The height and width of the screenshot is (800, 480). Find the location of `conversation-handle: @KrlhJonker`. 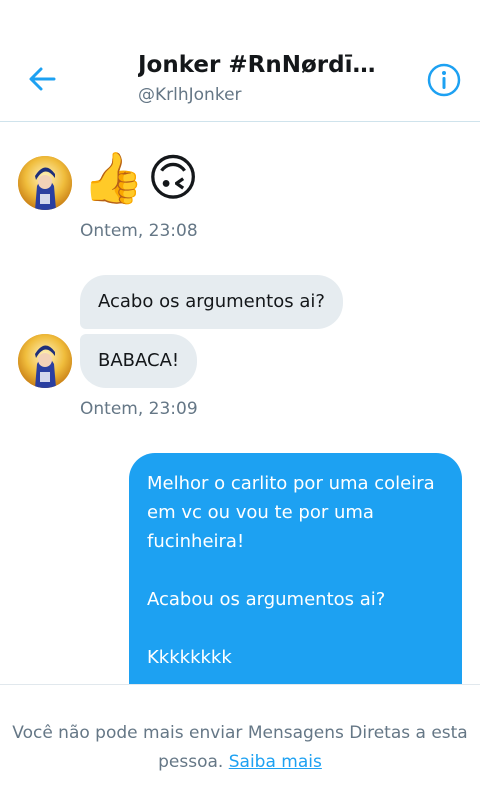

conversation-handle: @KrlhJonker is located at coordinates (190, 95).